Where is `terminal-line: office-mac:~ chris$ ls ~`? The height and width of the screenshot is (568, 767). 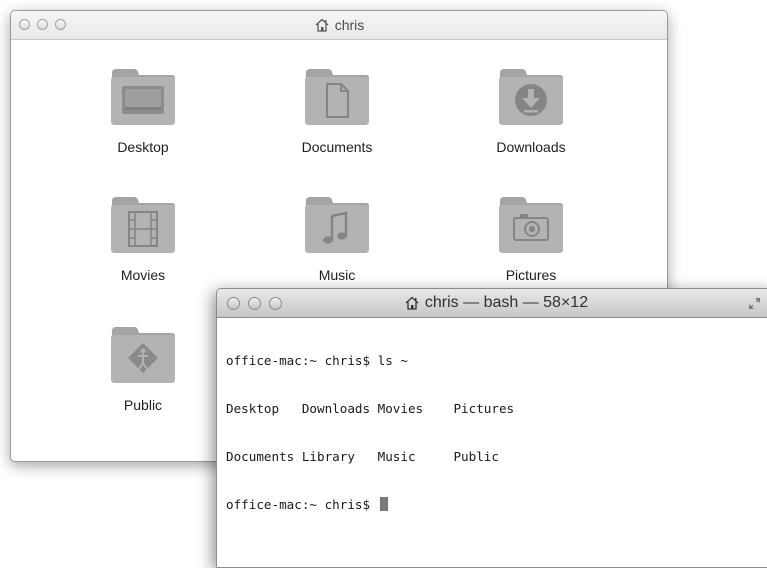 terminal-line: office-mac:~ chris$ ls ~ is located at coordinates (317, 360).